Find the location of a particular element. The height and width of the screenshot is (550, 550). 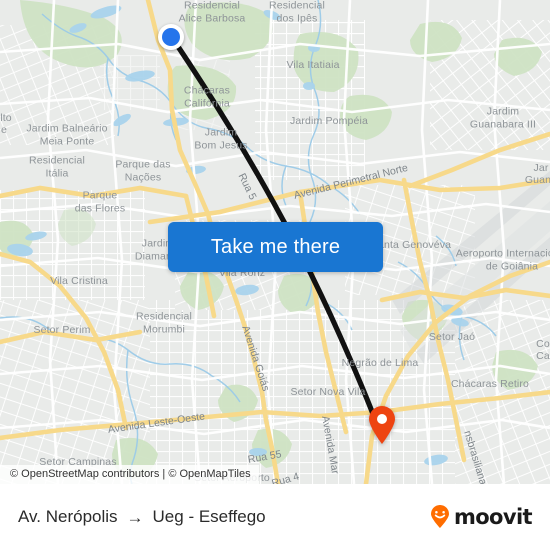

origin-dot is located at coordinates (171, 37).